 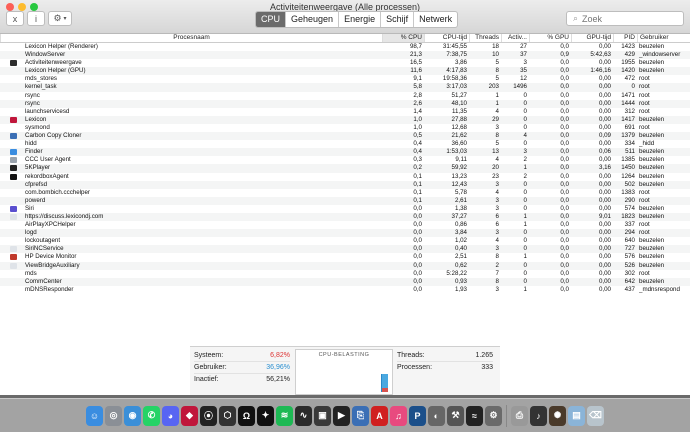 I want to click on table-row: sysmond 1,0 12,68 3 0 0,0 0,00 691 root, so click(x=345, y=128).